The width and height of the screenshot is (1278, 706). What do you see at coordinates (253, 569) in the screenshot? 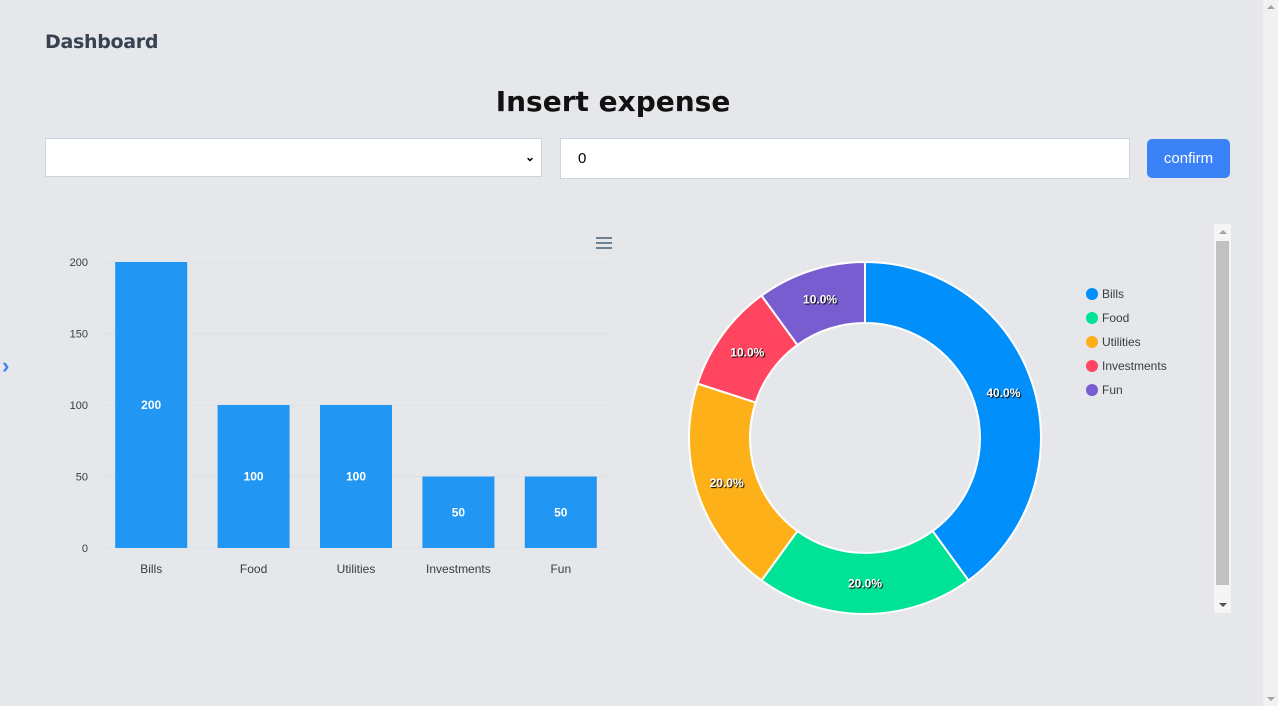
I see `x-tick-label: Food` at bounding box center [253, 569].